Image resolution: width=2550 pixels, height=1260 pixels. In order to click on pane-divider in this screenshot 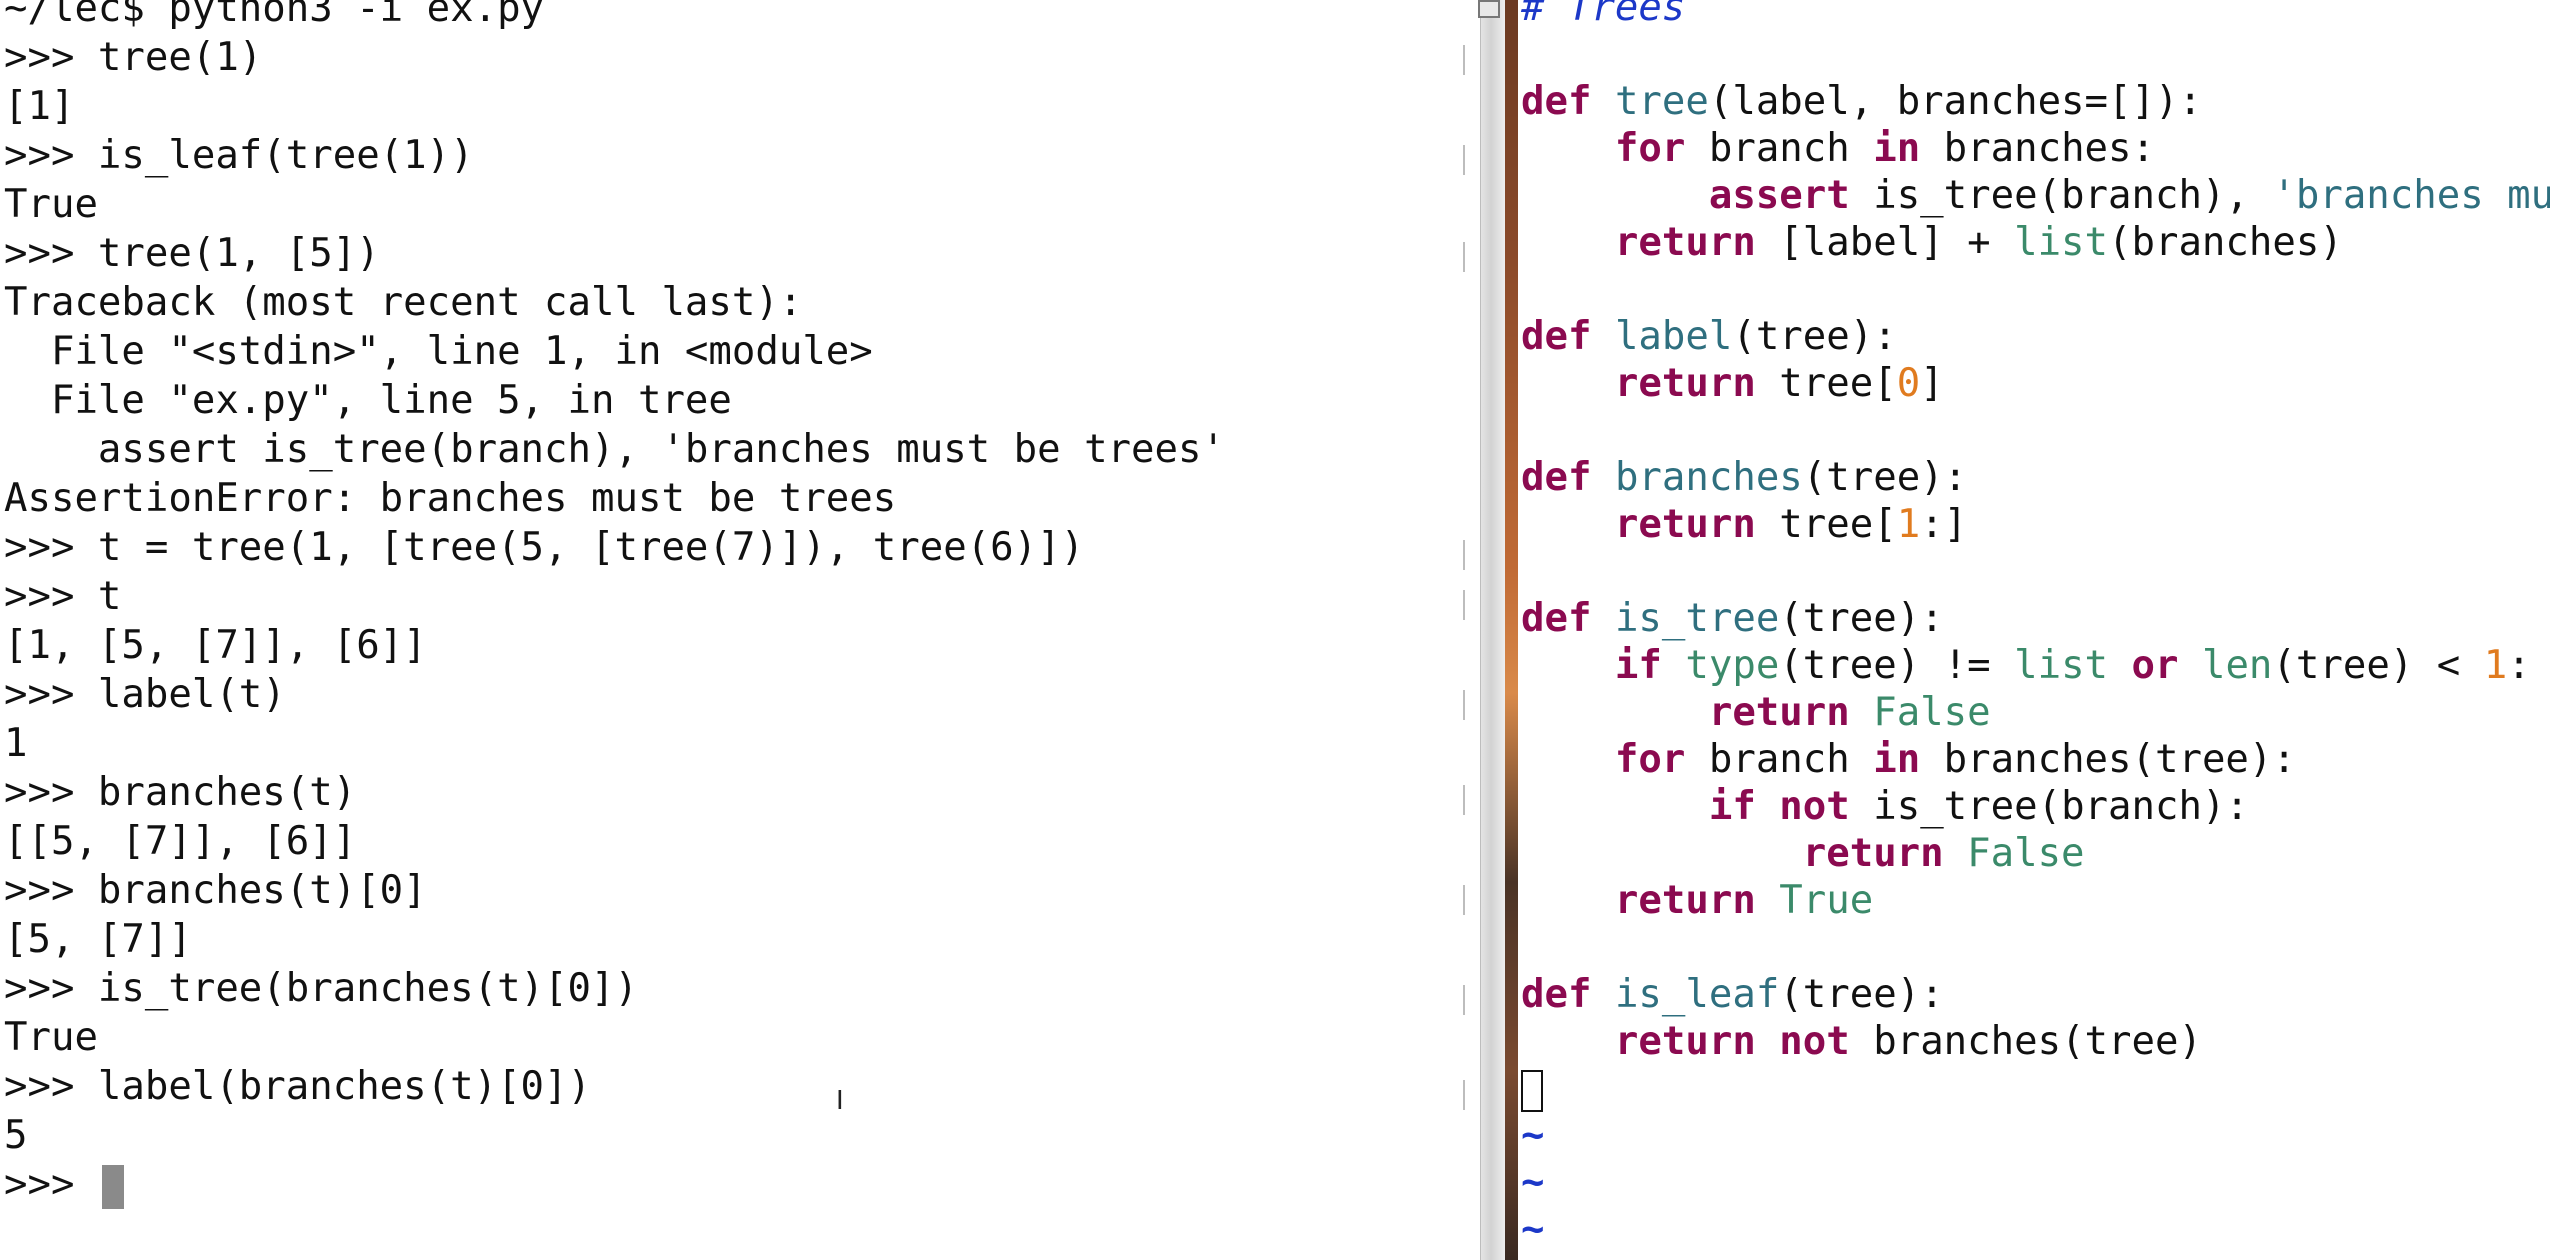, I will do `click(1493, 630)`.